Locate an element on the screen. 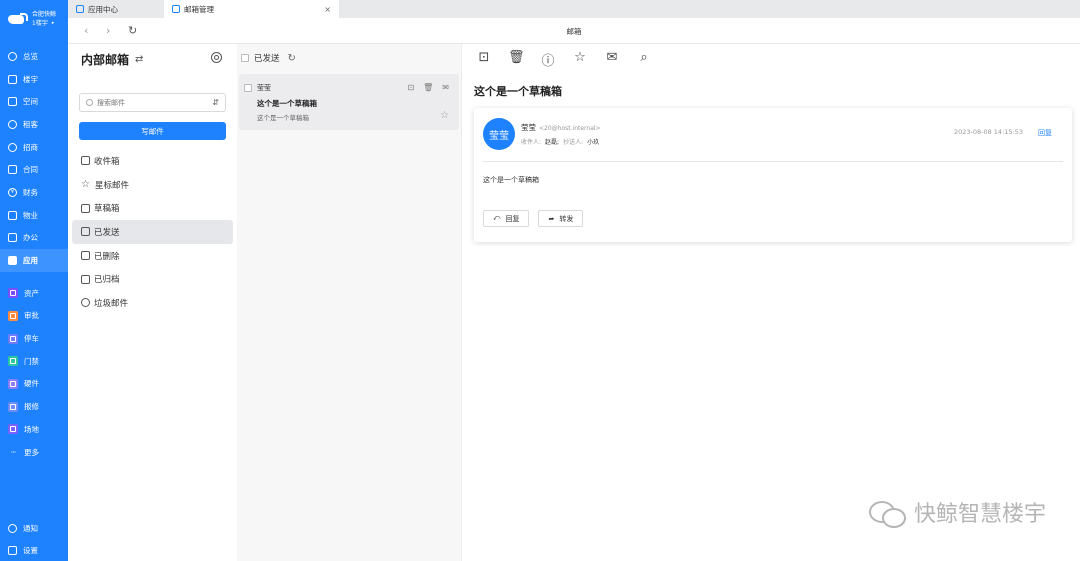 The image size is (1080, 561). avatar: 莹莹 is located at coordinates (499, 134).